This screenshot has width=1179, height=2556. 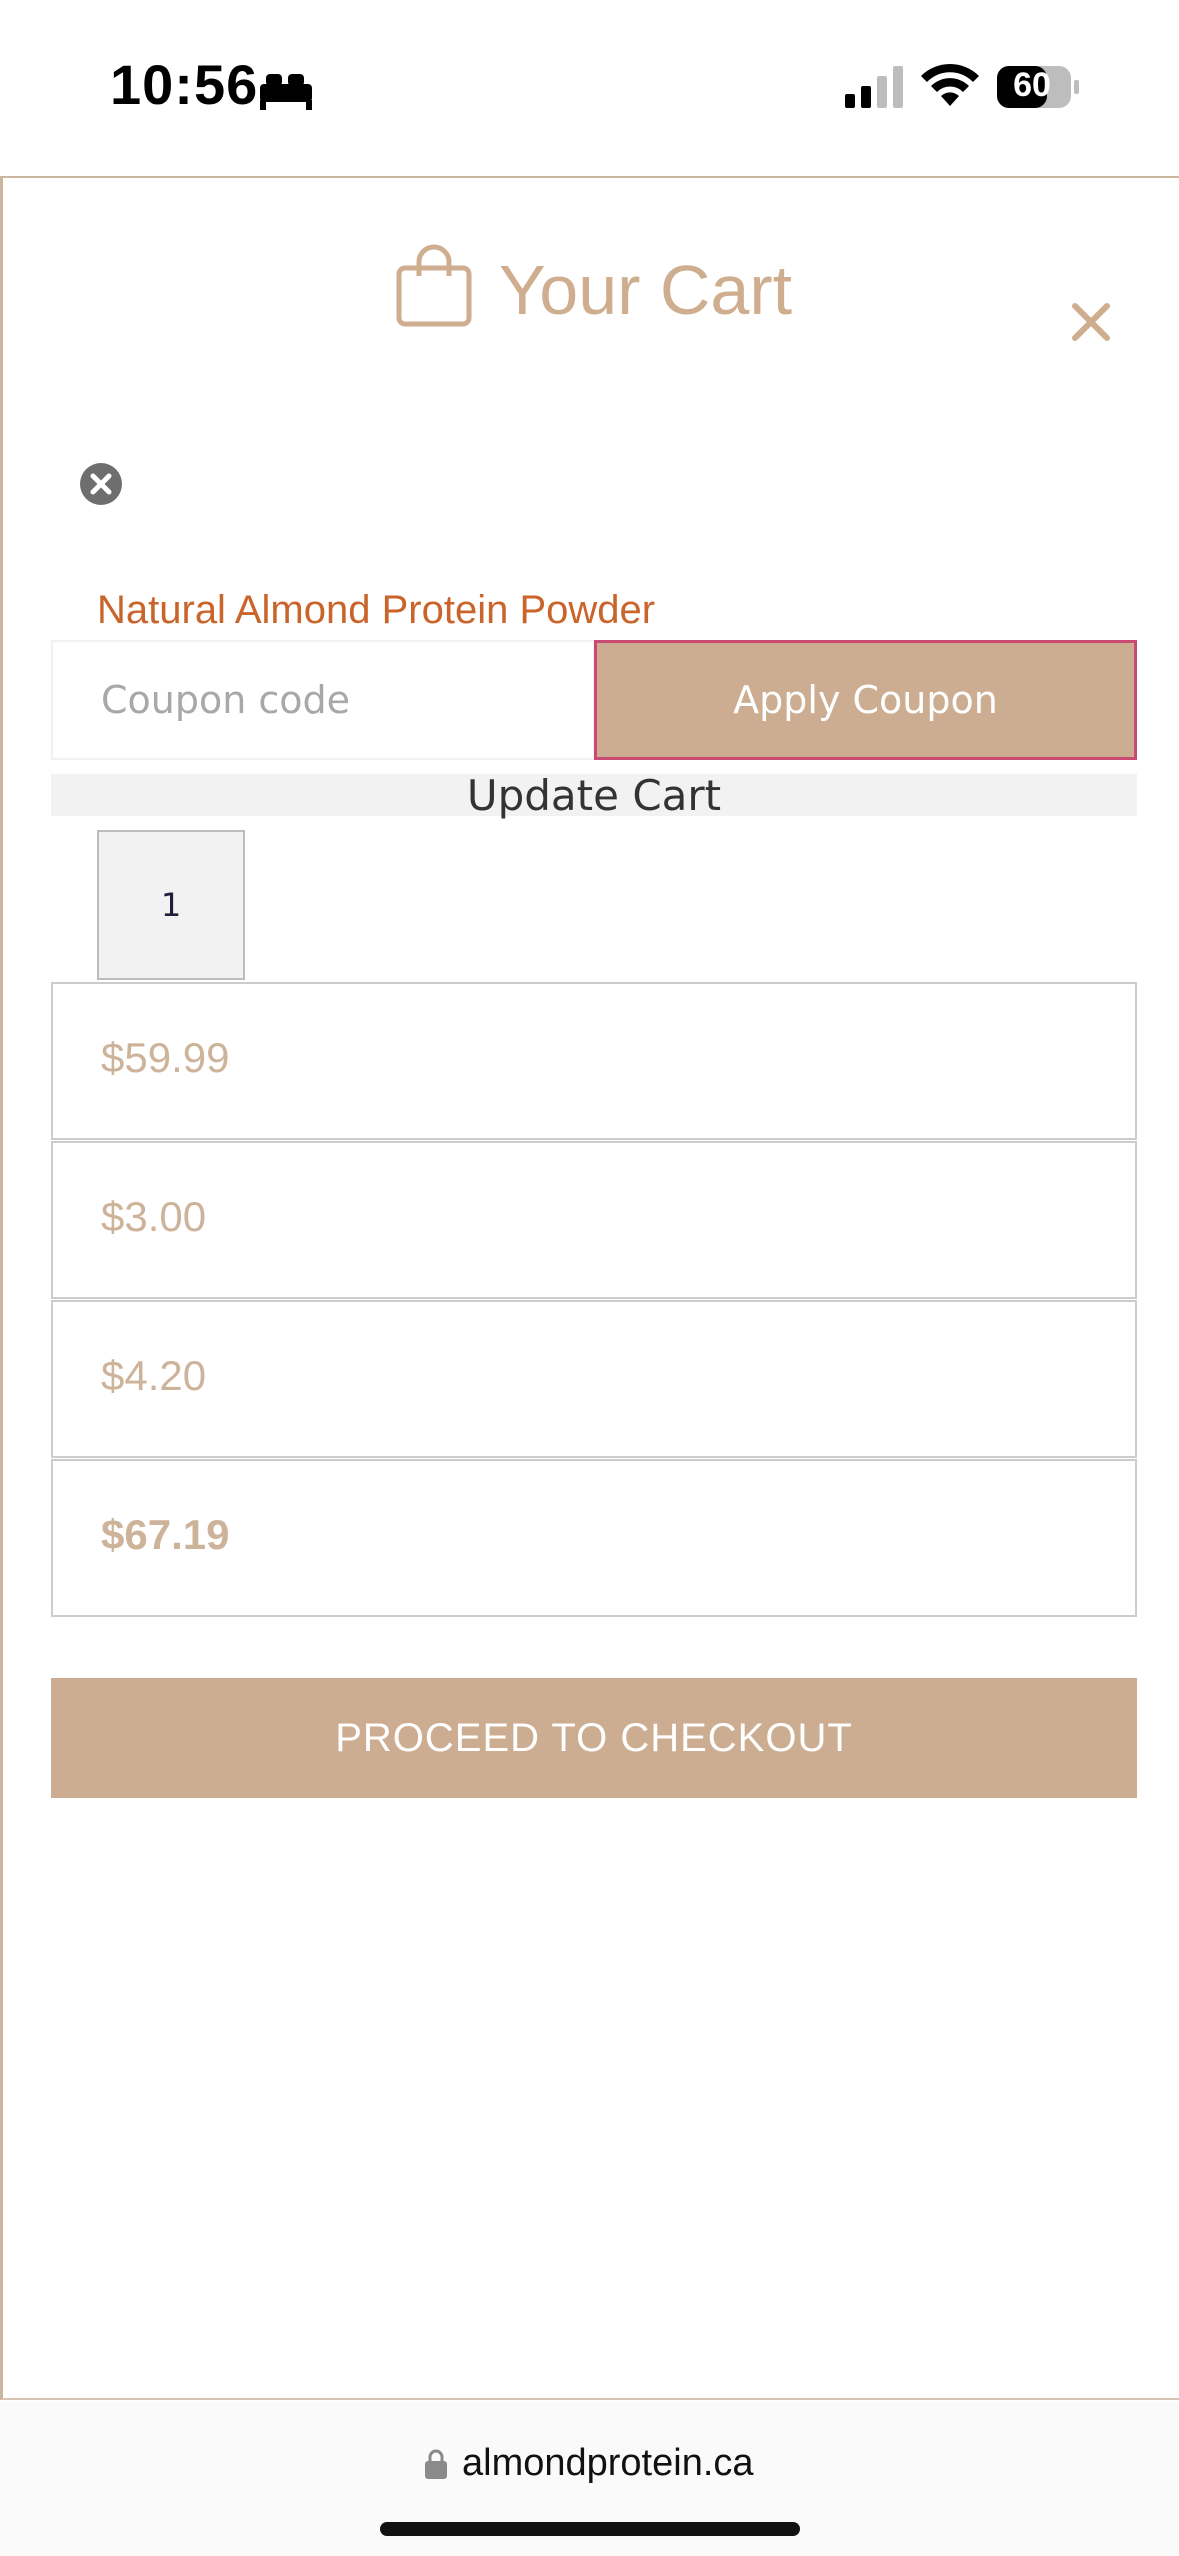 I want to click on battery-level: 60, so click(x=1032, y=85).